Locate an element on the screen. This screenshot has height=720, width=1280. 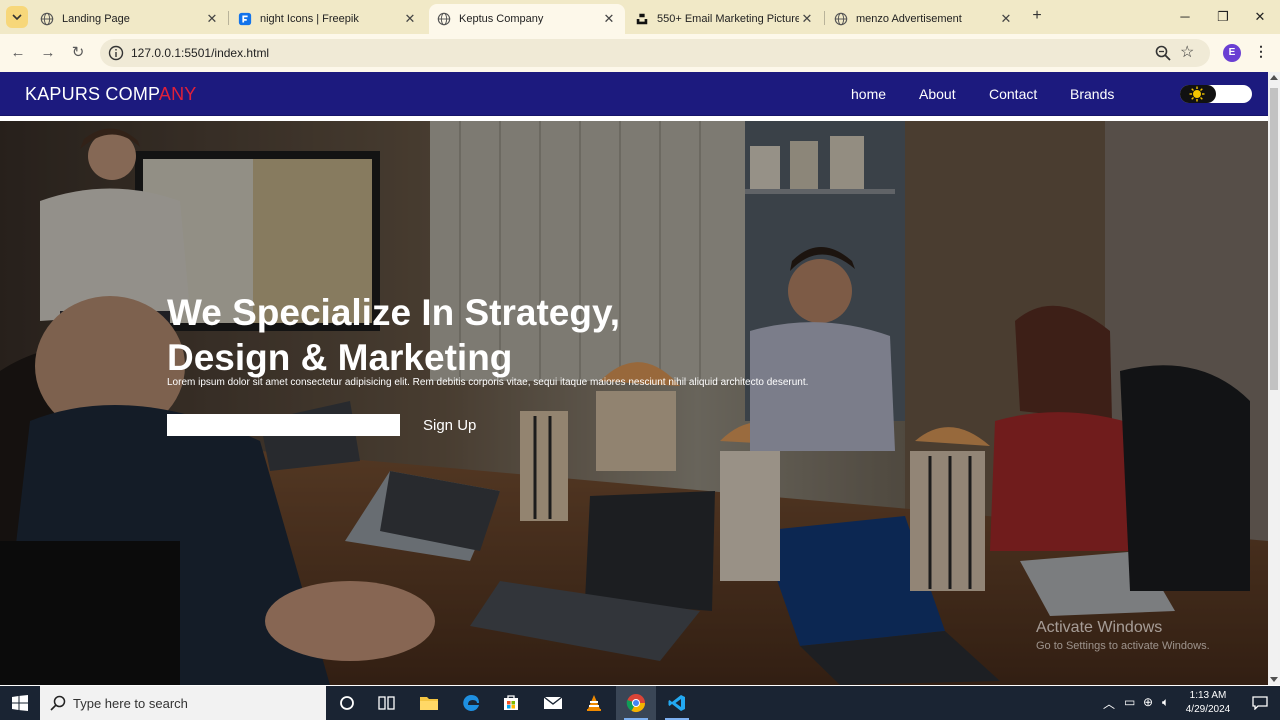
taskbar-search-box: Type here to search is located at coordinates (183, 703).